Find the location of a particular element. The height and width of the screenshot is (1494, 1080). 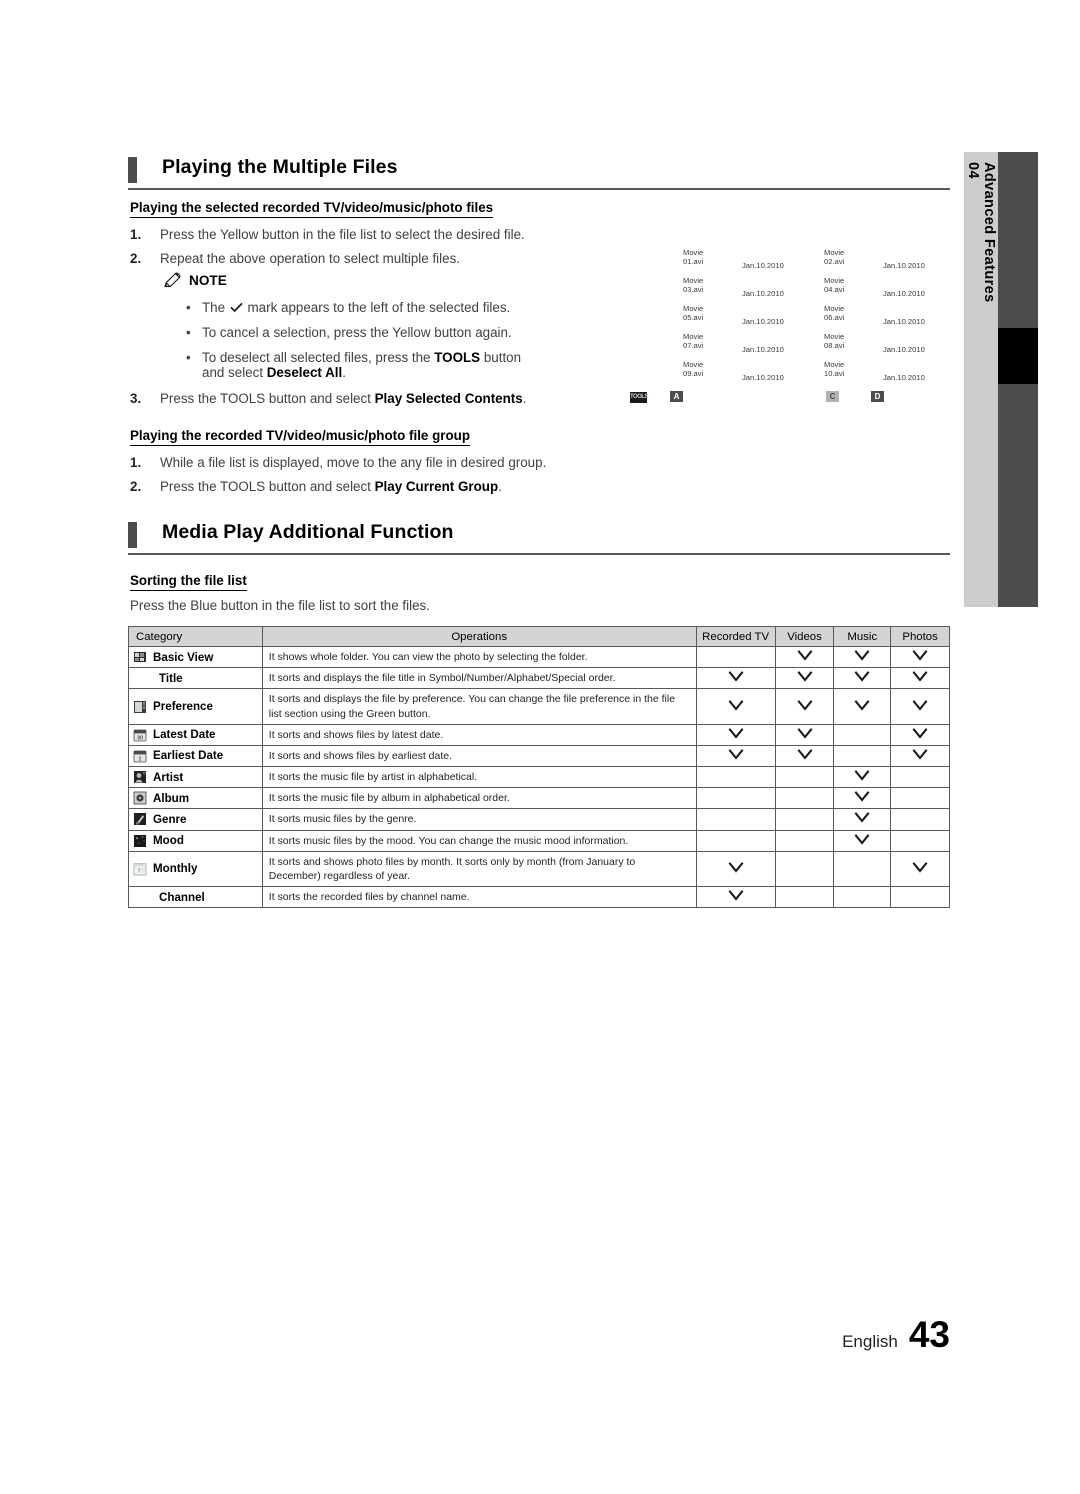

note-bullet-line2: and select Deselect All. is located at coordinates (353, 372).